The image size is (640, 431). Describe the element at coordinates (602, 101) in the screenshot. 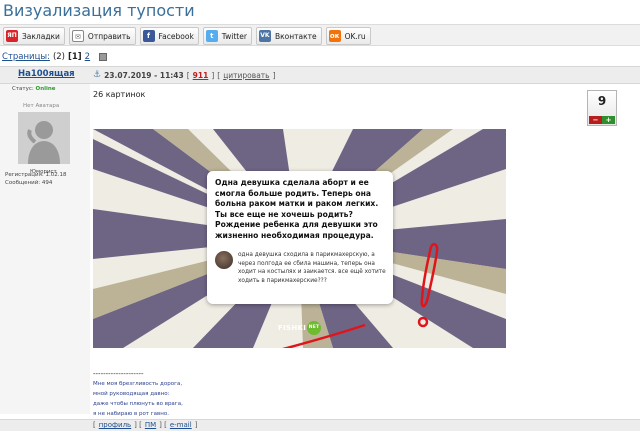

I see `rating-value: 9` at that location.